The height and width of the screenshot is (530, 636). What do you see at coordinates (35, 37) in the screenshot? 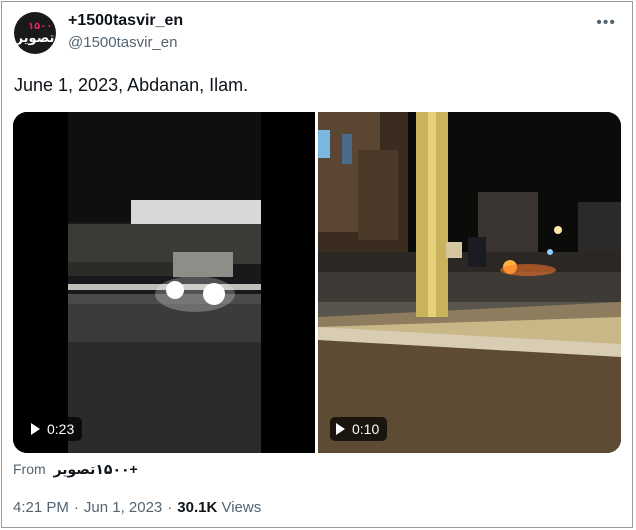
I see `avatar-logo-text: تصویر` at bounding box center [35, 37].